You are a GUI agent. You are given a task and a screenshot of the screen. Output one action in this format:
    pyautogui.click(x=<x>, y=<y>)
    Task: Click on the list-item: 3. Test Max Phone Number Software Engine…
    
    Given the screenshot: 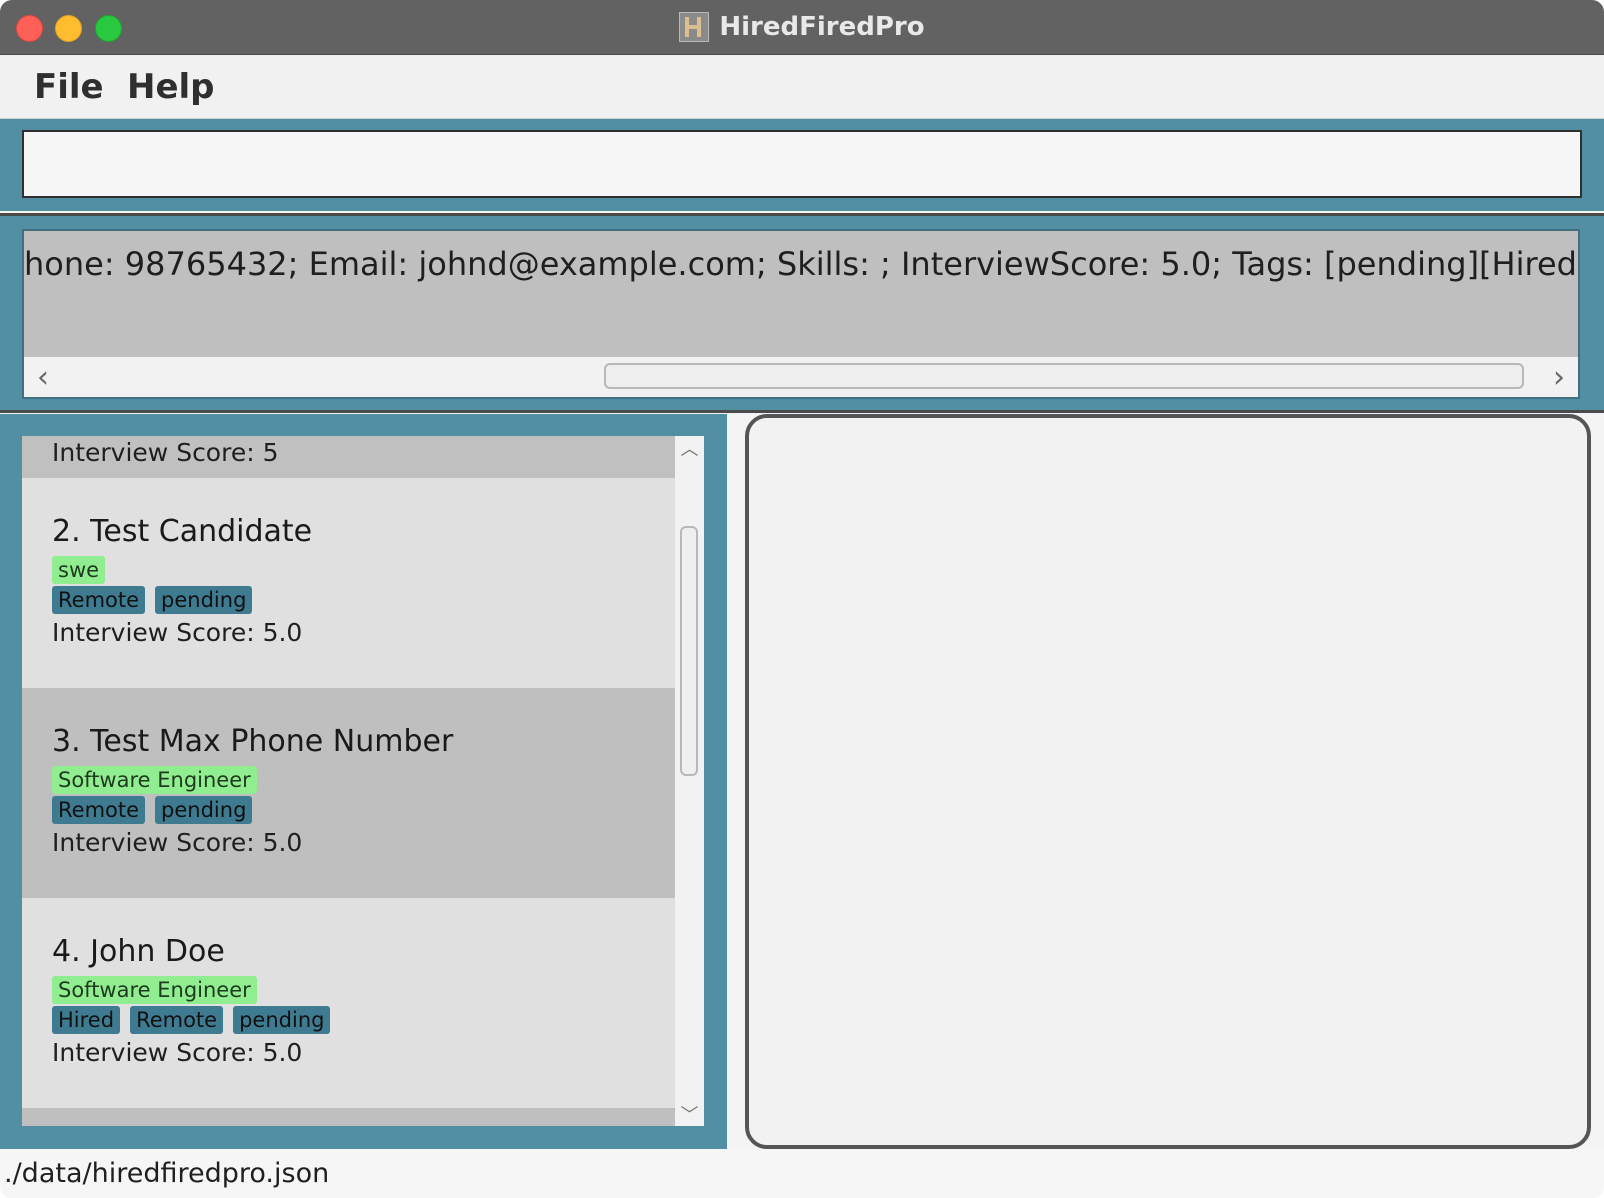 What is the action you would take?
    pyautogui.click(x=348, y=793)
    